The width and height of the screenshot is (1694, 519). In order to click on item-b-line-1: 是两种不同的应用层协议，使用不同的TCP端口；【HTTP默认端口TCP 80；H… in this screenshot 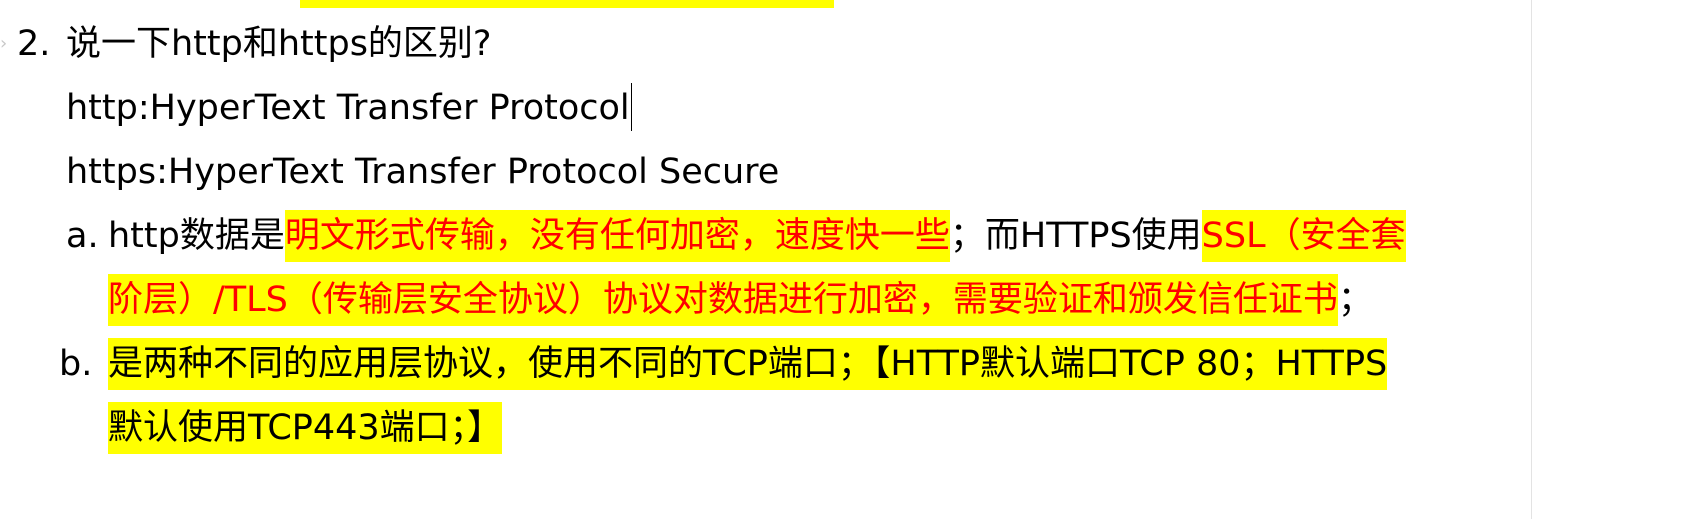, I will do `click(748, 364)`.